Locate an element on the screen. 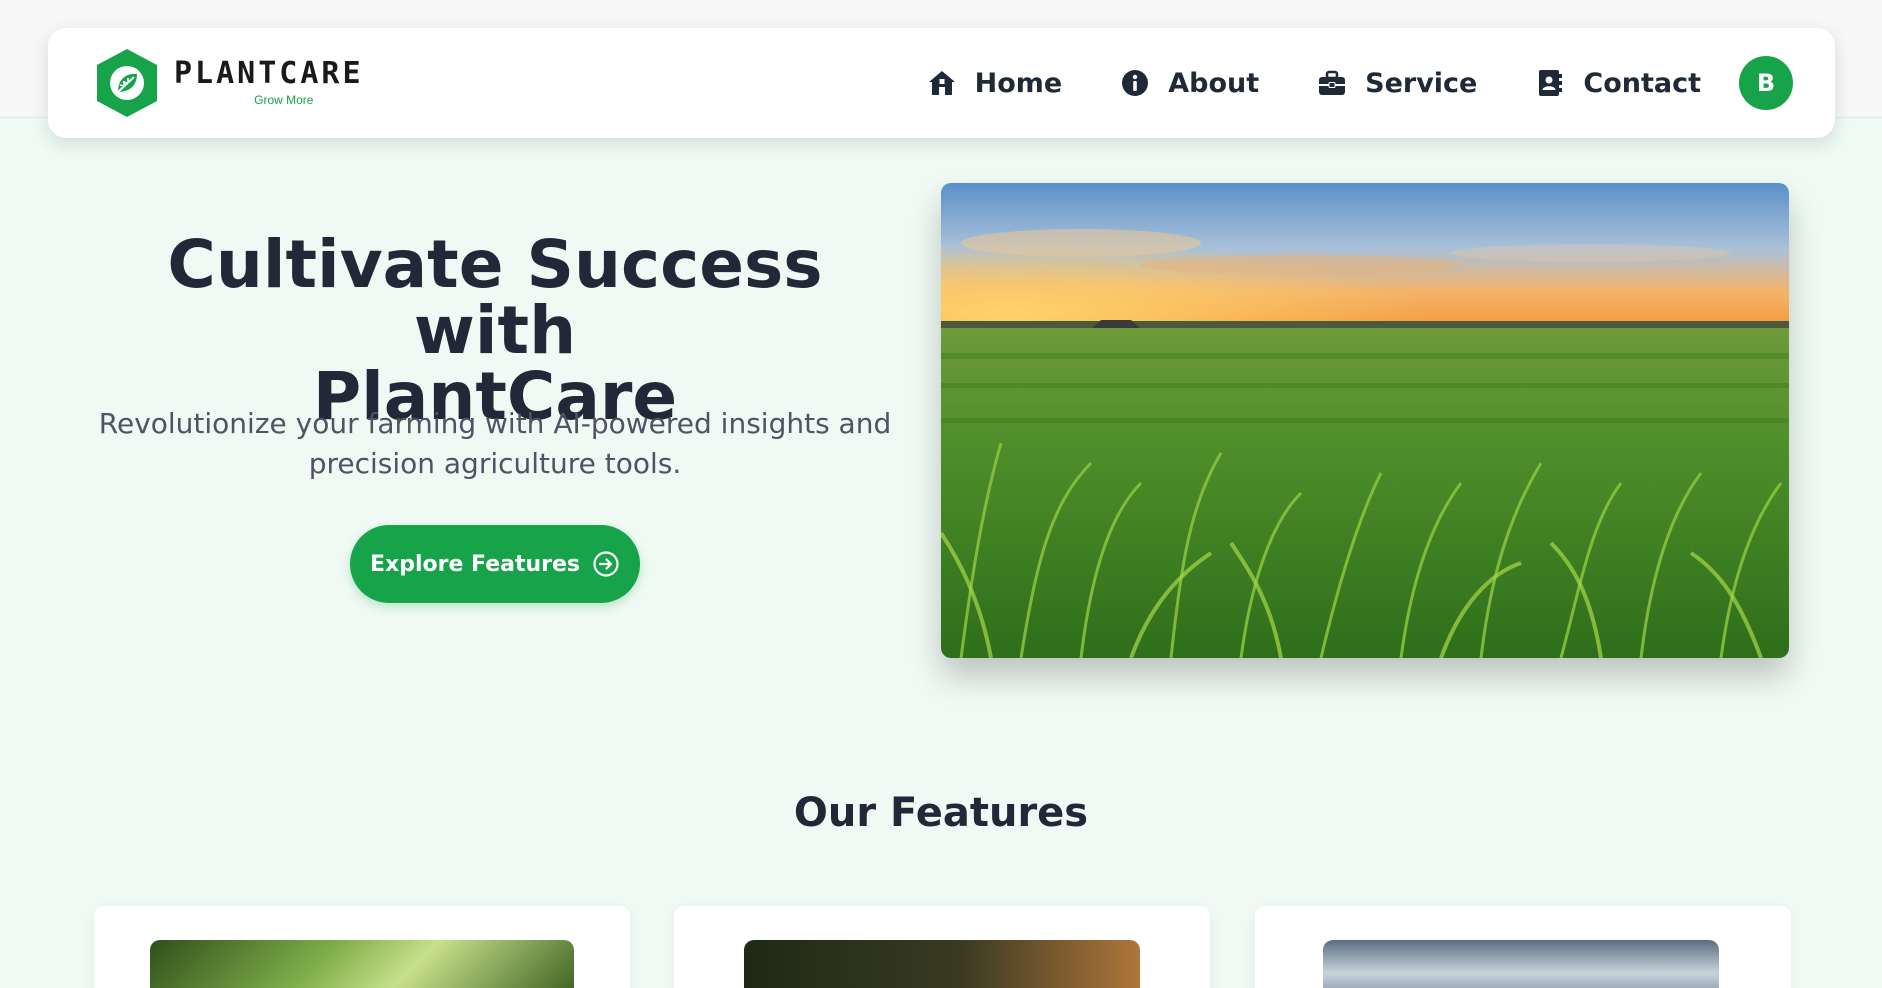 This screenshot has height=988, width=1882. user-avatar: B is located at coordinates (1766, 83).